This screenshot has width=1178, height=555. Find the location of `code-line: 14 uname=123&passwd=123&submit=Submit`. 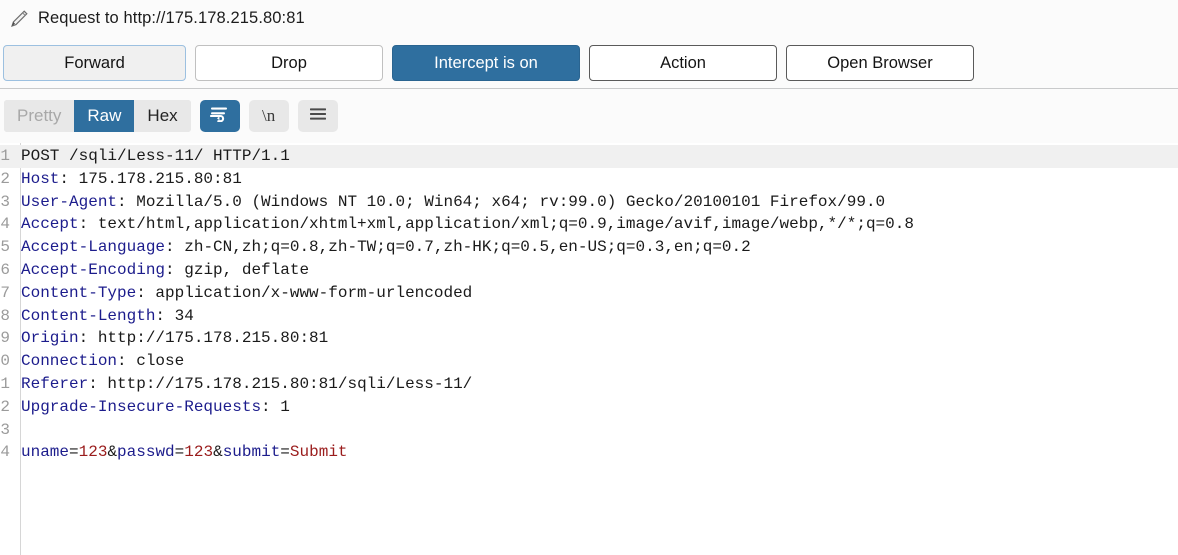

code-line: 14 uname=123&passwd=123&submit=Submit is located at coordinates (589, 452).